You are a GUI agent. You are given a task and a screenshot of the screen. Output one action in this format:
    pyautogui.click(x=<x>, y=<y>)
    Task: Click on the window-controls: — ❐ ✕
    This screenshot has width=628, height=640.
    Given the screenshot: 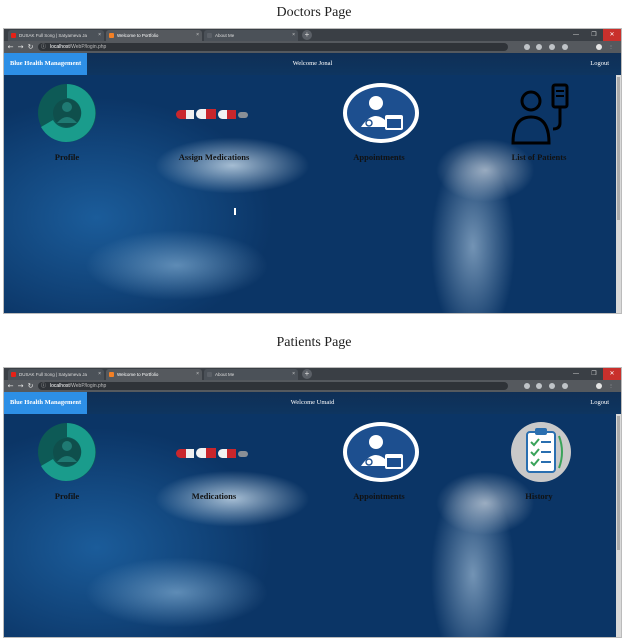 What is the action you would take?
    pyautogui.click(x=594, y=374)
    